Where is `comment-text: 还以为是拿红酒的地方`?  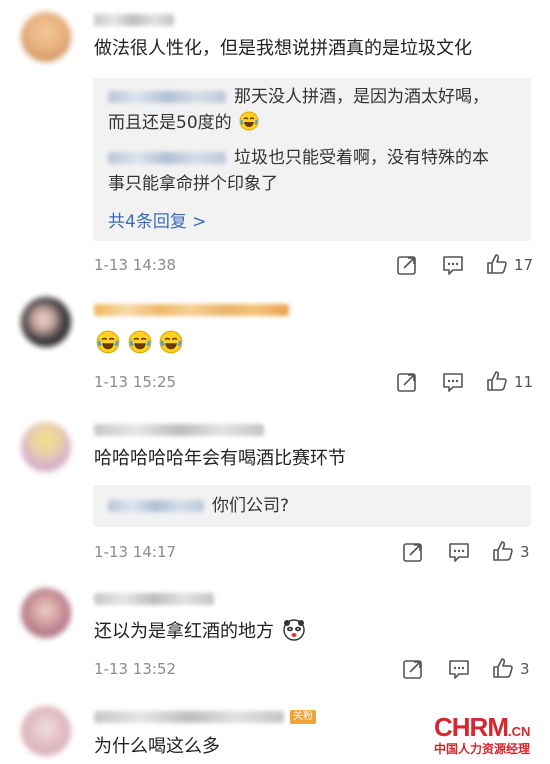 comment-text: 还以为是拿红酒的地方 is located at coordinates (200, 631).